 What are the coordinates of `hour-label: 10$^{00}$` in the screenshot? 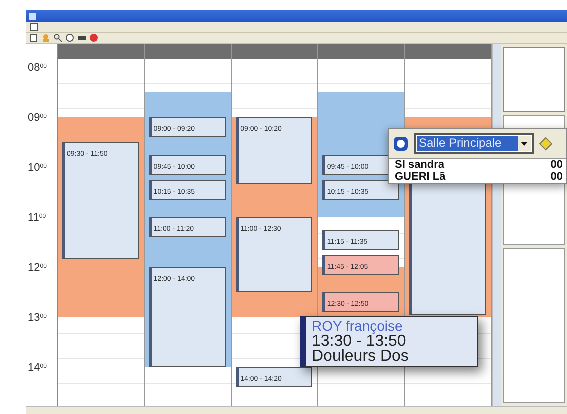 It's located at (37, 168).